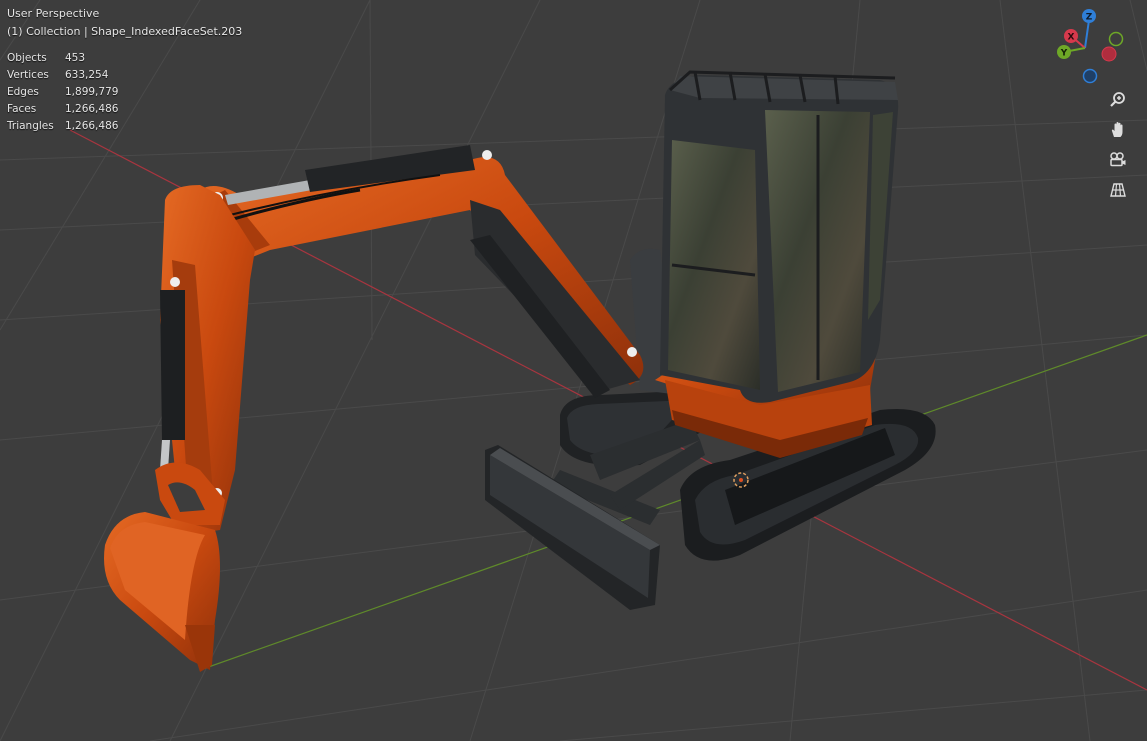  I want to click on camera-view-icon, so click(1118, 159).